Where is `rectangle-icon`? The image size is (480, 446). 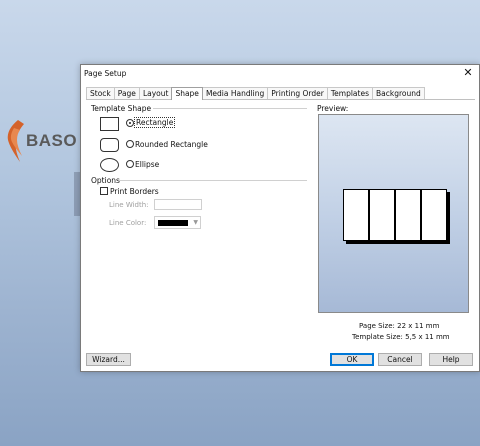
rectangle-icon is located at coordinates (109, 124).